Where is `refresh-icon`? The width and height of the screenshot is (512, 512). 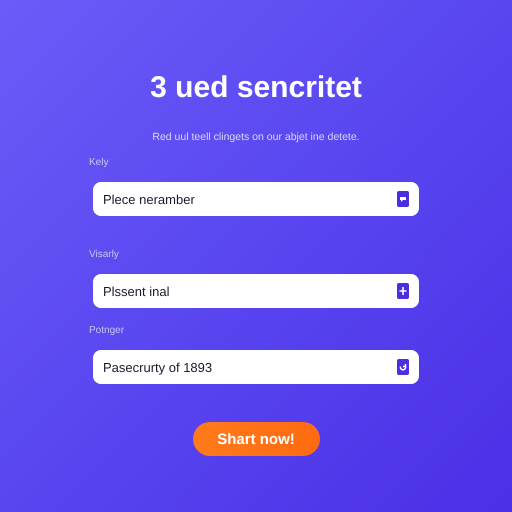 refresh-icon is located at coordinates (403, 367).